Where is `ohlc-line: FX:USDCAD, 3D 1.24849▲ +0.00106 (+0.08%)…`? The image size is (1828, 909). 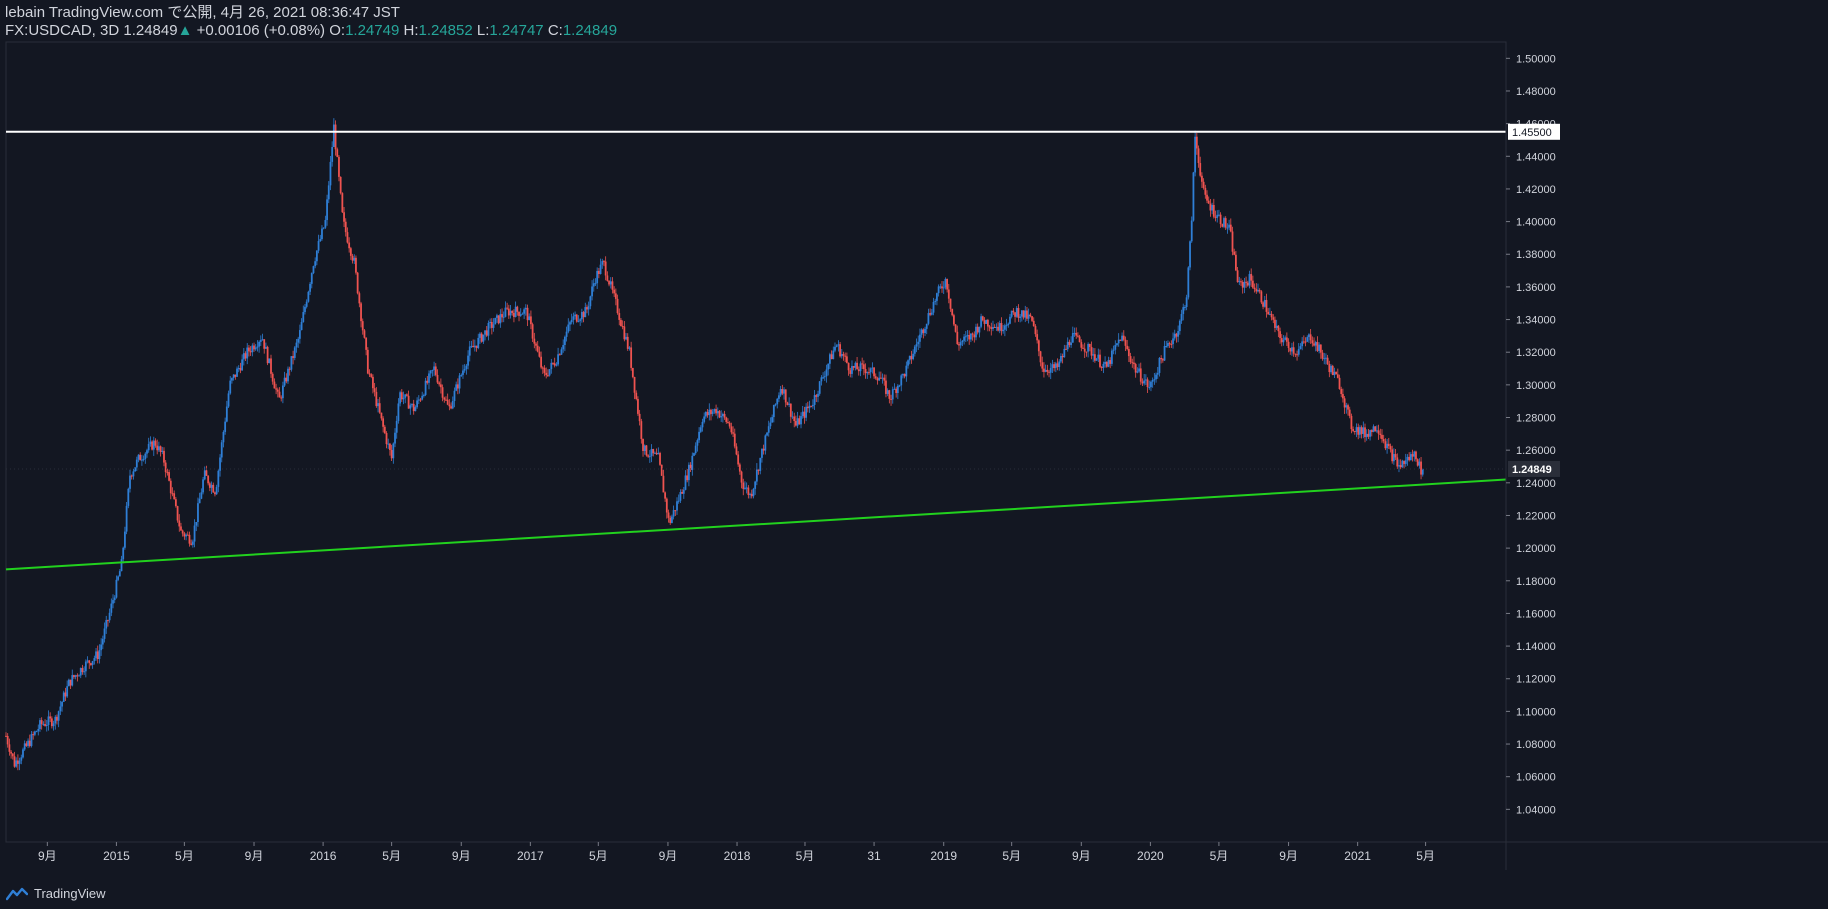 ohlc-line: FX:USDCAD, 3D 1.24849▲ +0.00106 (+0.08%)… is located at coordinates (311, 31).